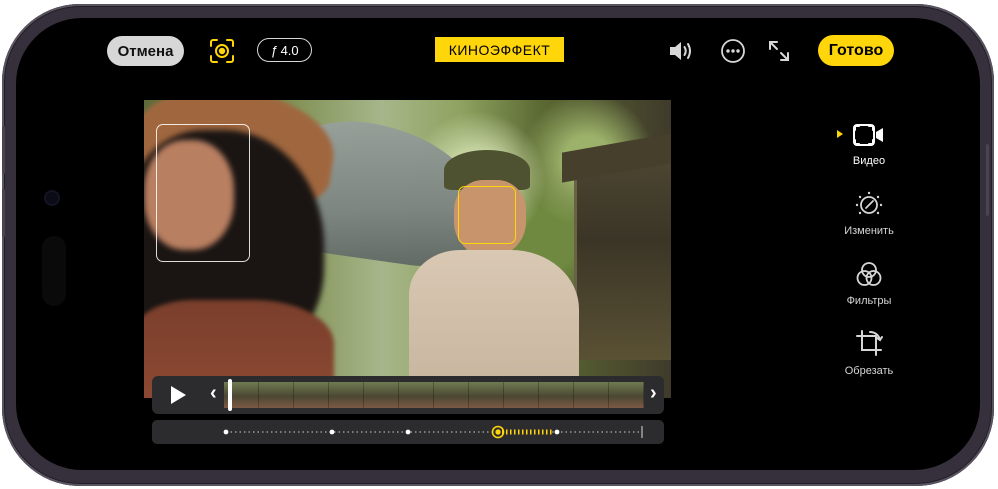 This screenshot has width=998, height=489. I want to click on focus-track, so click(408, 432).